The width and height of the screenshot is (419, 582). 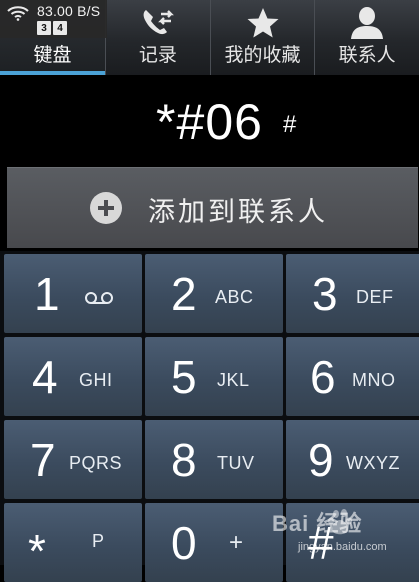 What do you see at coordinates (73, 293) in the screenshot?
I see `key-1: 1` at bounding box center [73, 293].